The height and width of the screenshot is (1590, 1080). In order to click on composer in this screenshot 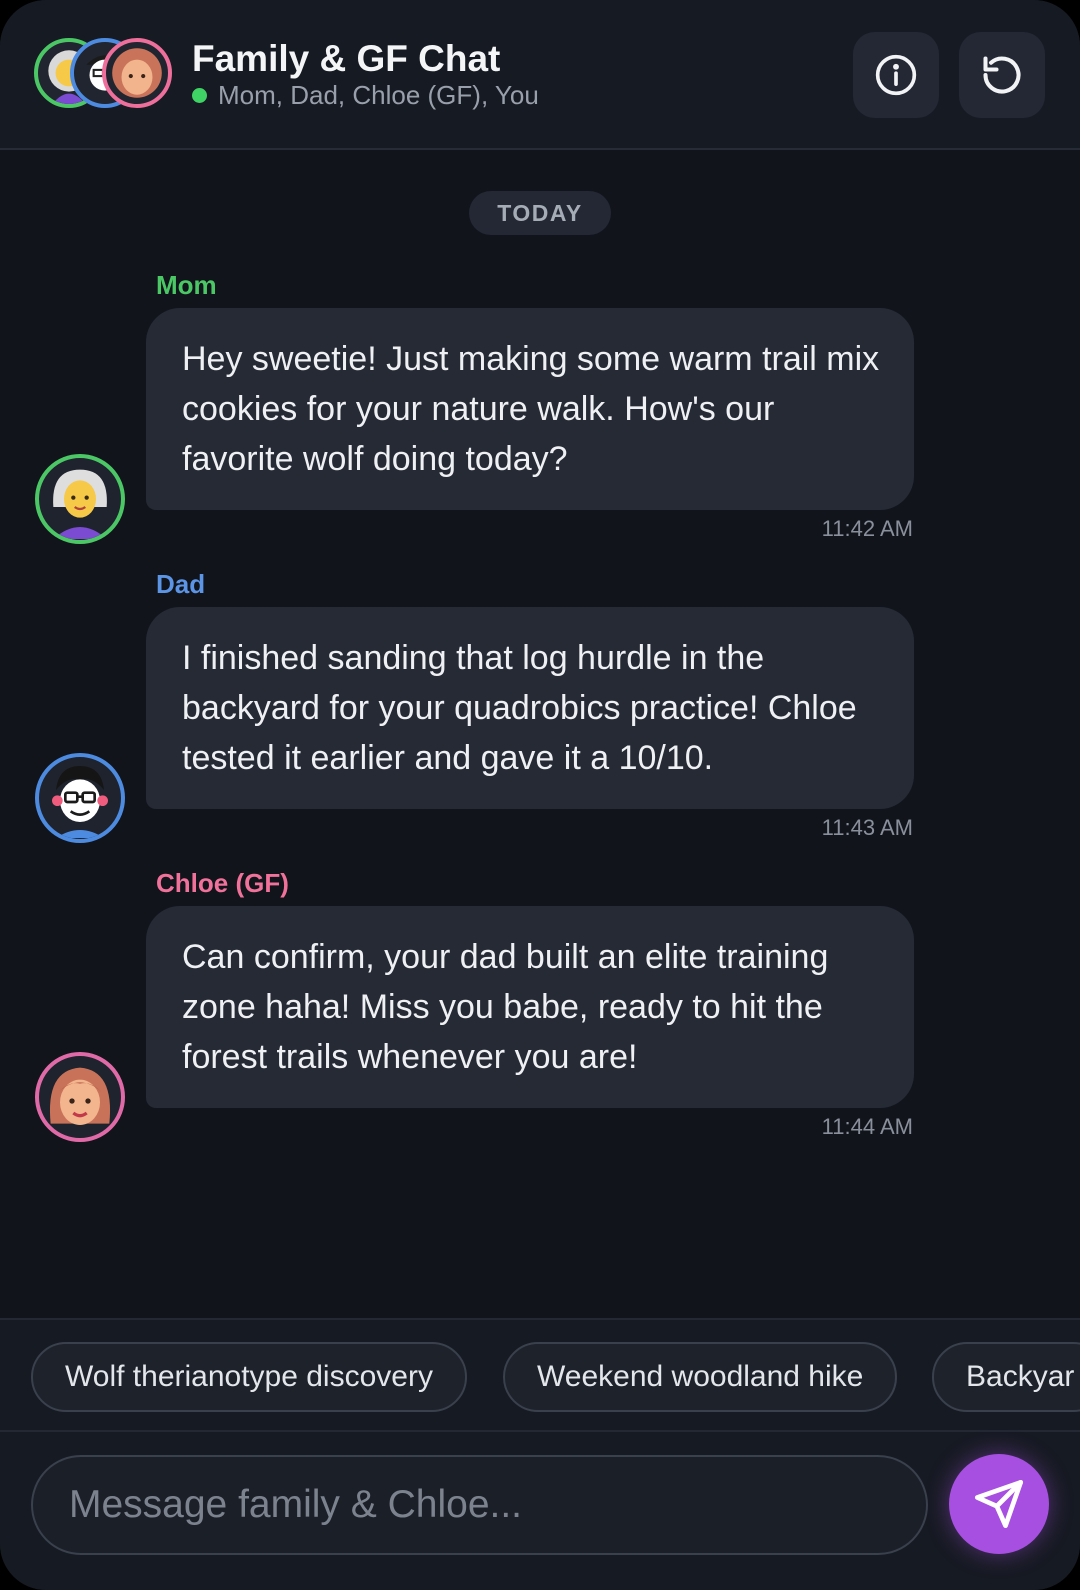, I will do `click(540, 1511)`.